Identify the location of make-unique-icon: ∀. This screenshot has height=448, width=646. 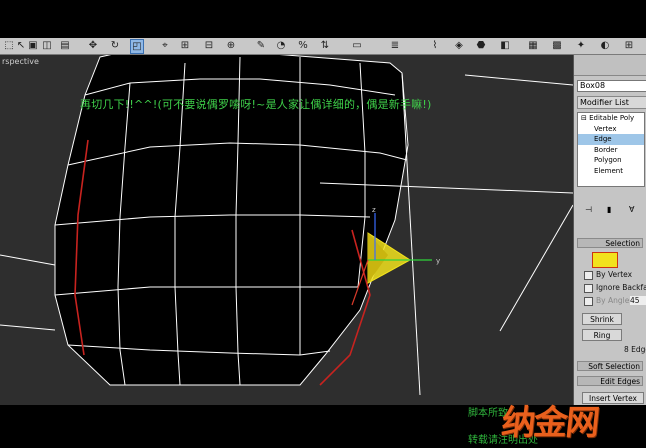
(631, 209).